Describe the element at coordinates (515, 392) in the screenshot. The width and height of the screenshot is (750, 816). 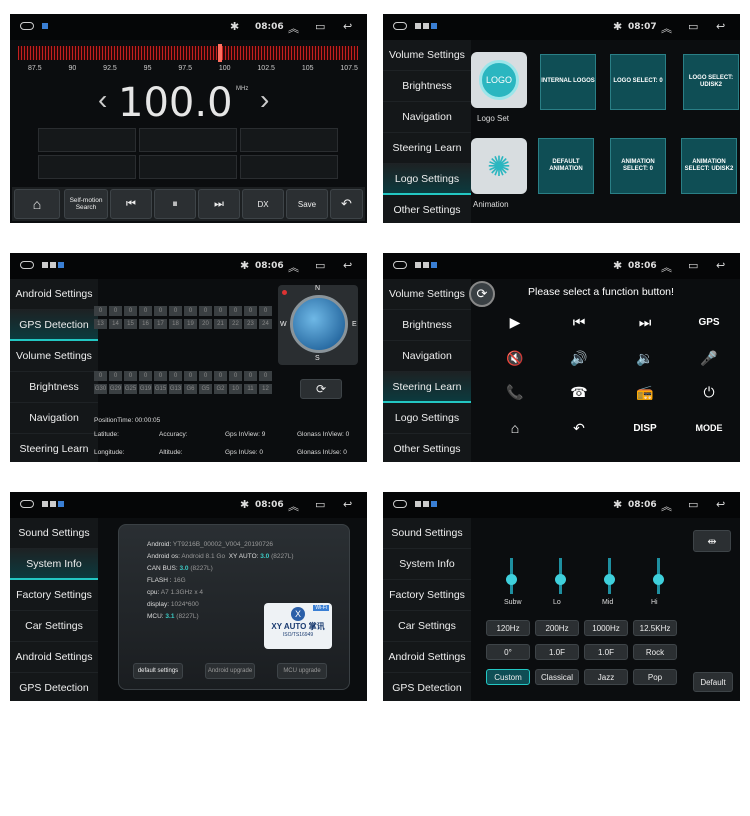
I see `phone-icon: 📞` at that location.